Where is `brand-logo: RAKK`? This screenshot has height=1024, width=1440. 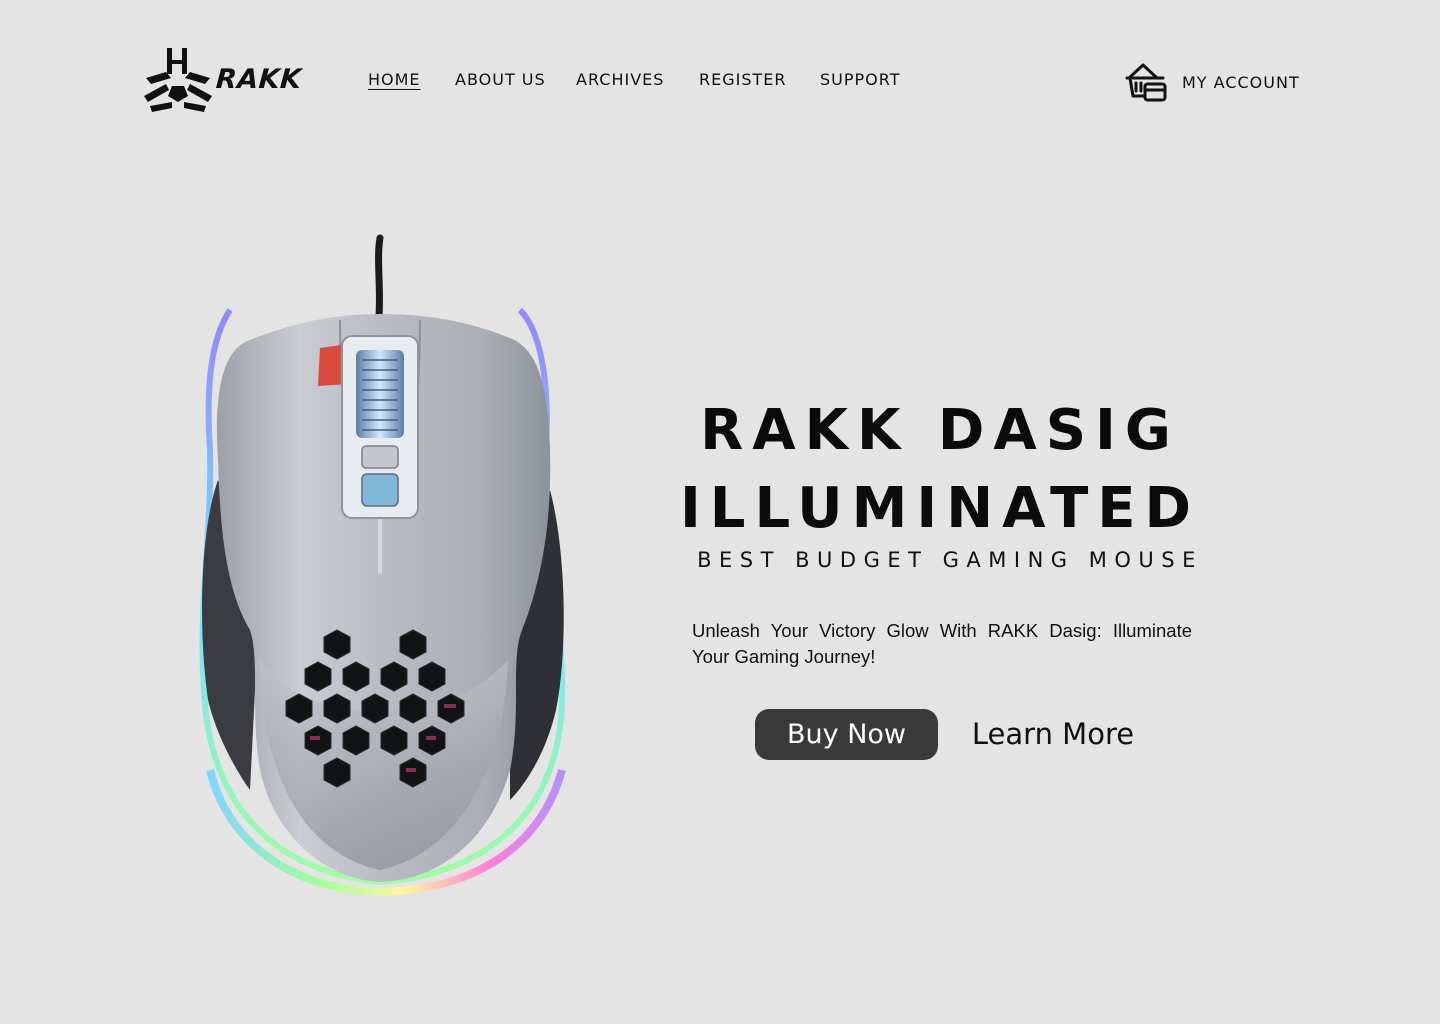 brand-logo: RAKK is located at coordinates (222, 79).